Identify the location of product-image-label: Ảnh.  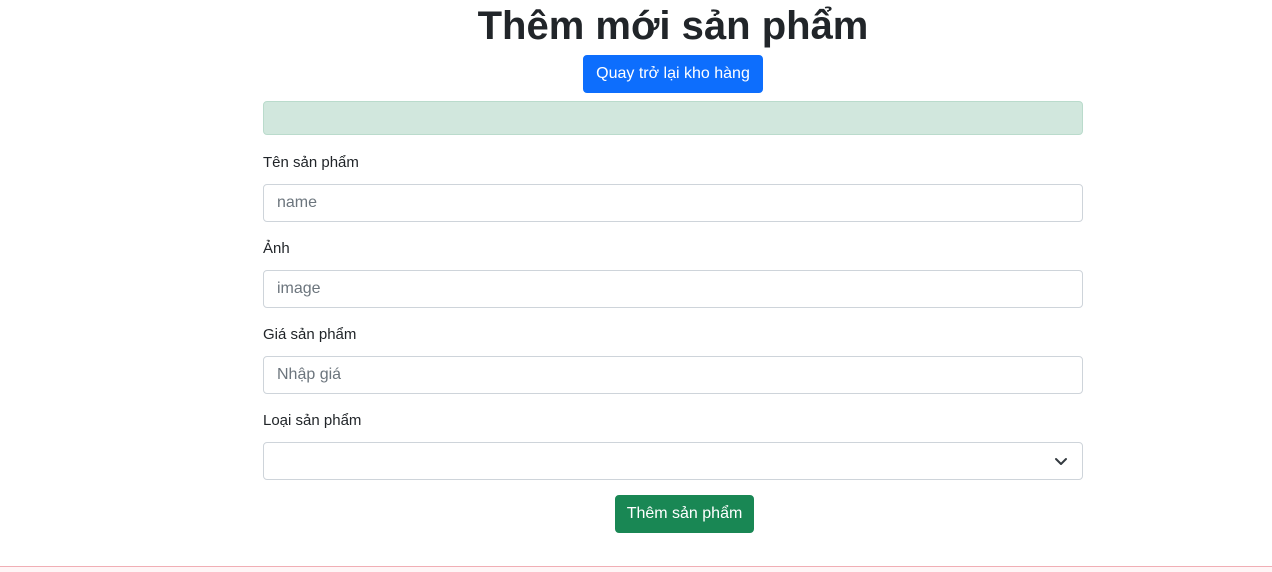
(276, 248).